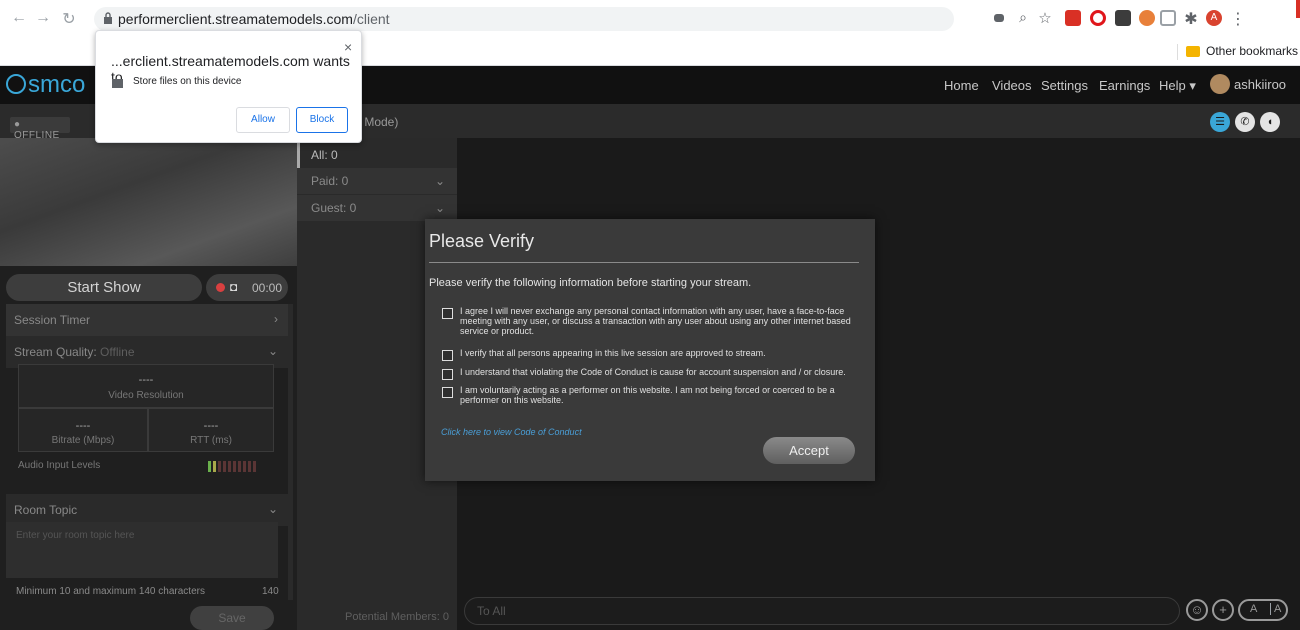  Describe the element at coordinates (148, 202) in the screenshot. I see `video-preview` at that location.